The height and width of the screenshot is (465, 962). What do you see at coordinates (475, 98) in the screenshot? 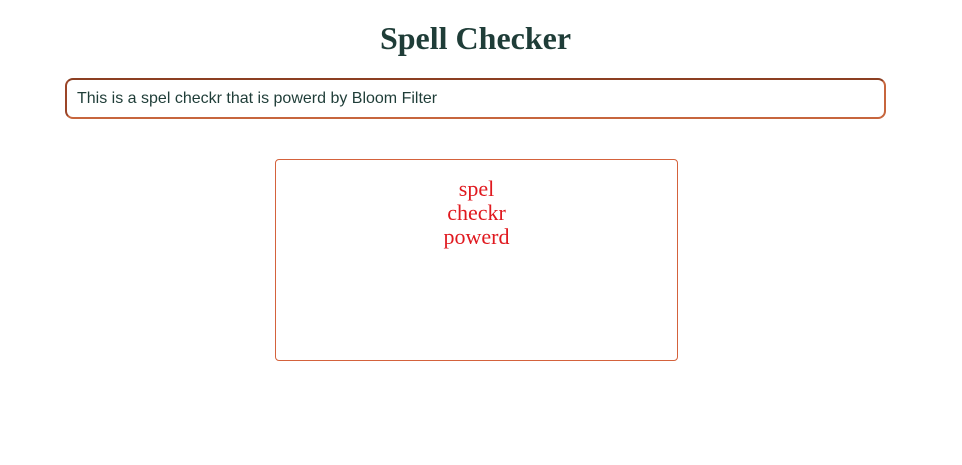
I see `text-input` at bounding box center [475, 98].